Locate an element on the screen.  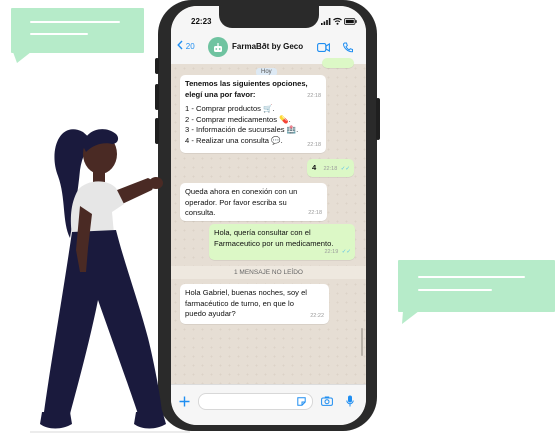
message-line: operador. Por favor escriba su is located at coordinates (236, 202).